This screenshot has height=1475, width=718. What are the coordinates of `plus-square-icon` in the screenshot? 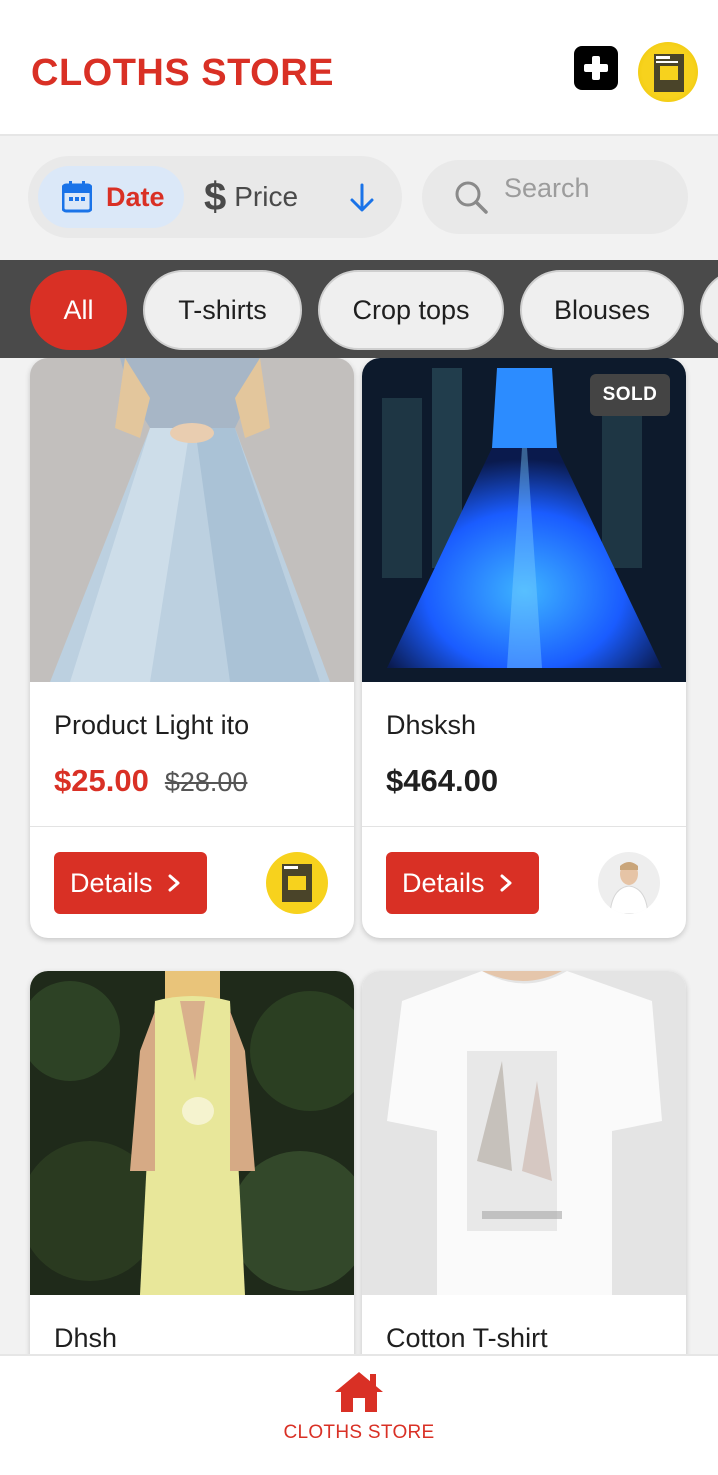 It's located at (596, 68).